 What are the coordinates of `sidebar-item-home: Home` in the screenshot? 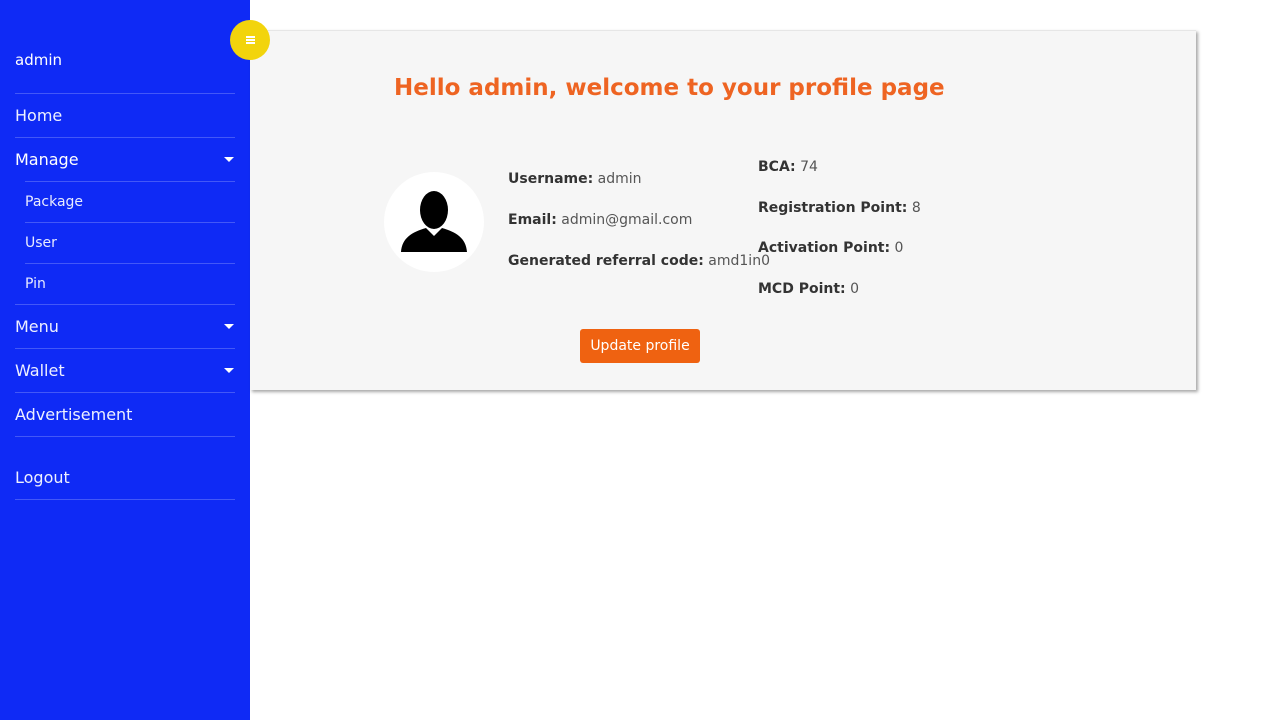 It's located at (125, 115).